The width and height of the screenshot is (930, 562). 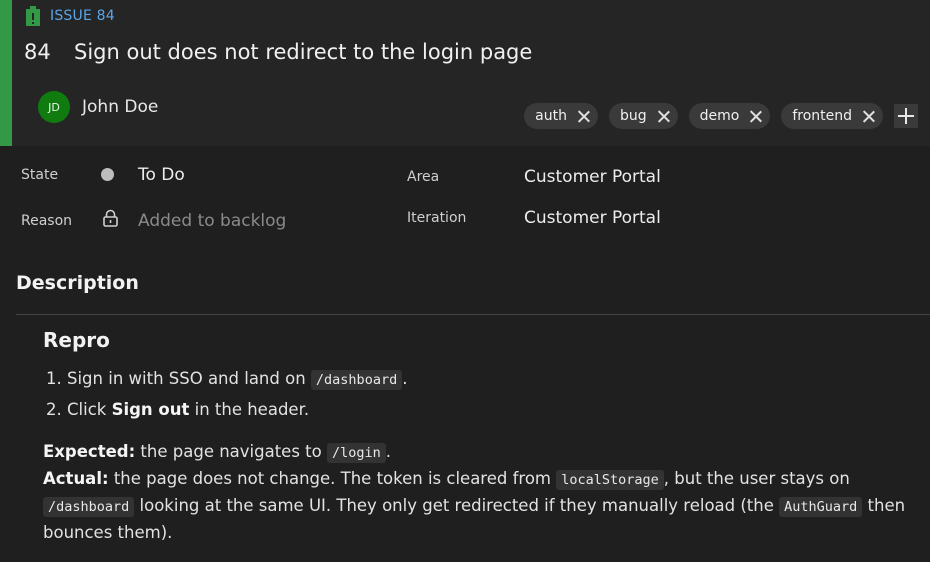 I want to click on reason-label: Reason, so click(x=47, y=221).